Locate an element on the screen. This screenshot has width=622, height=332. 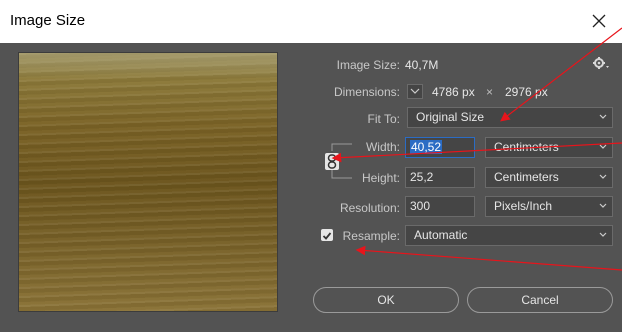
height-label: Height: is located at coordinates (380, 178).